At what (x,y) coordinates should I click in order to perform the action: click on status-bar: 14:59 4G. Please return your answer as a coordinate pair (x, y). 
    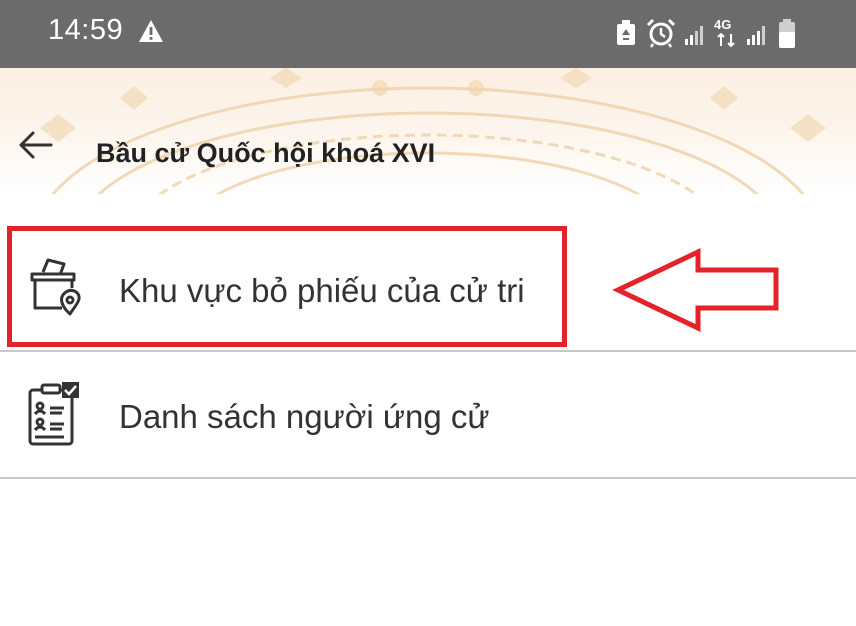
    Looking at the image, I should click on (428, 34).